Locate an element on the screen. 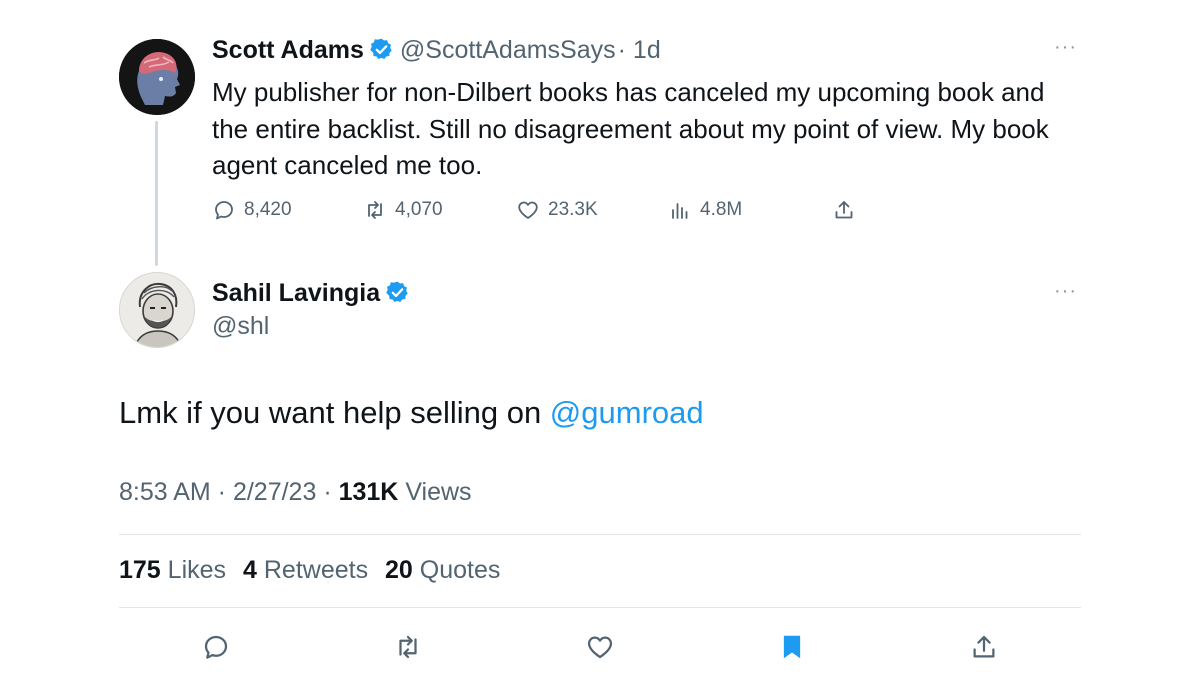  quotes-count: 20 is located at coordinates (399, 570).